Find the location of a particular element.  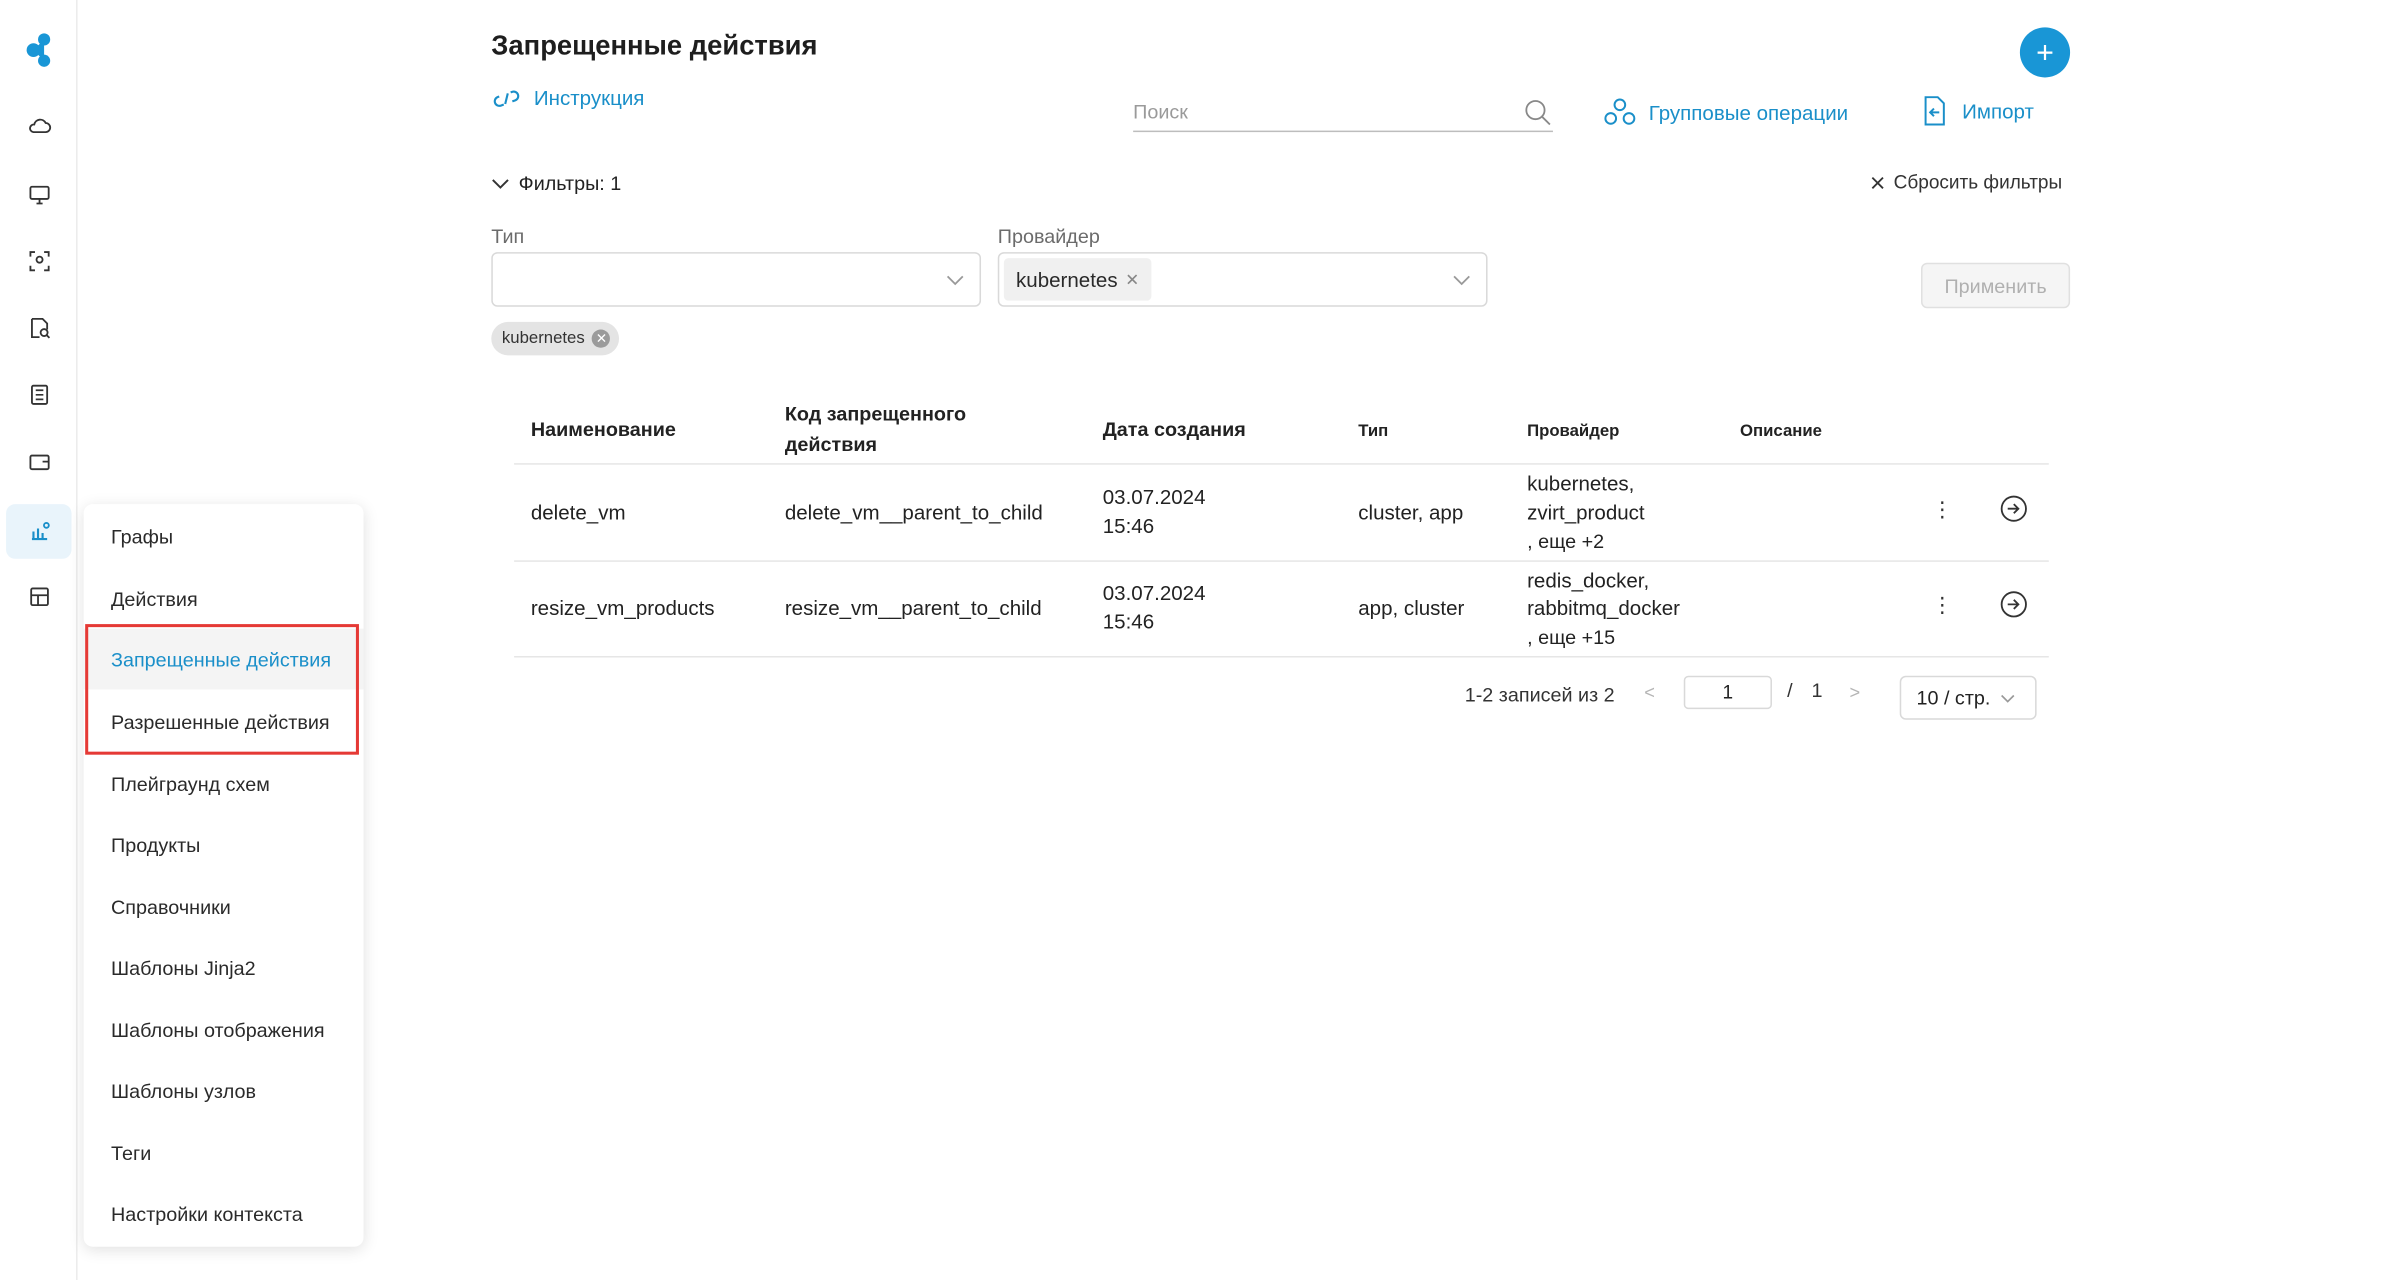

filters-toggle: Фильтры: 1 is located at coordinates (556, 183).